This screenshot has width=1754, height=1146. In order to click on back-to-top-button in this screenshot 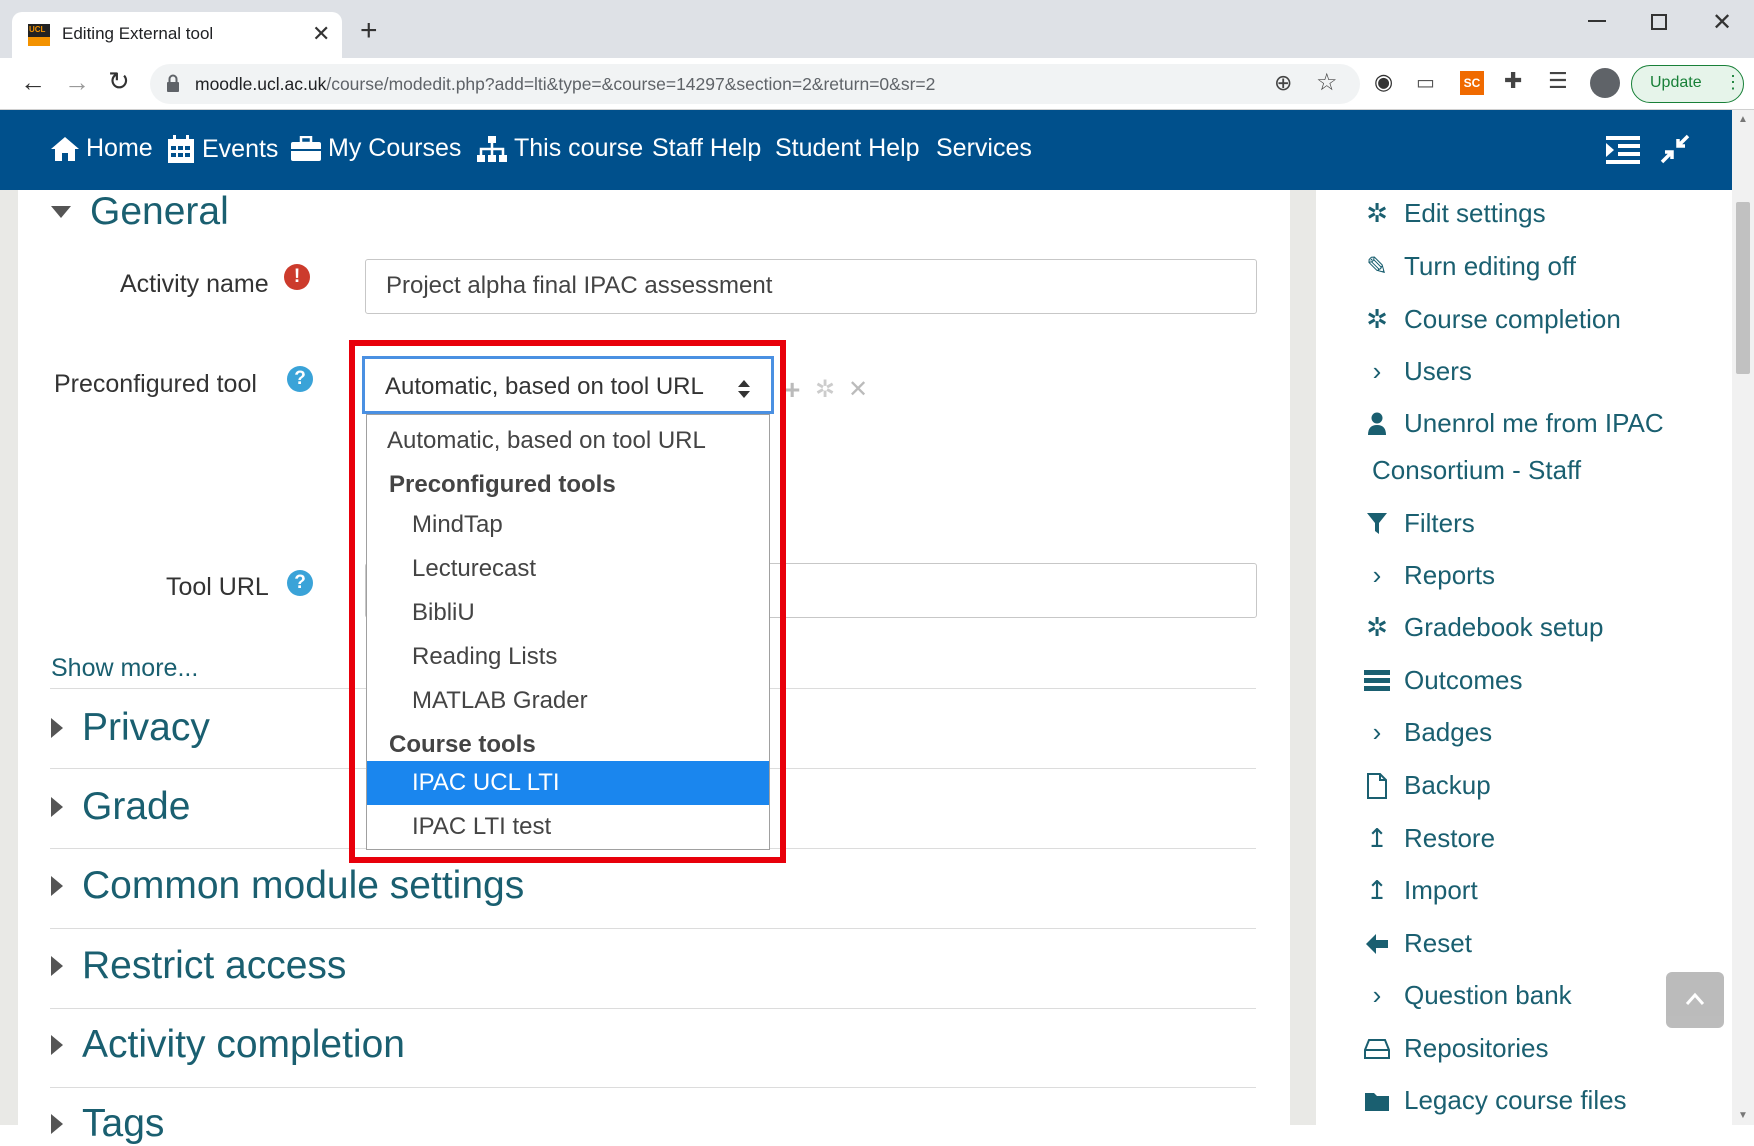, I will do `click(1695, 1000)`.